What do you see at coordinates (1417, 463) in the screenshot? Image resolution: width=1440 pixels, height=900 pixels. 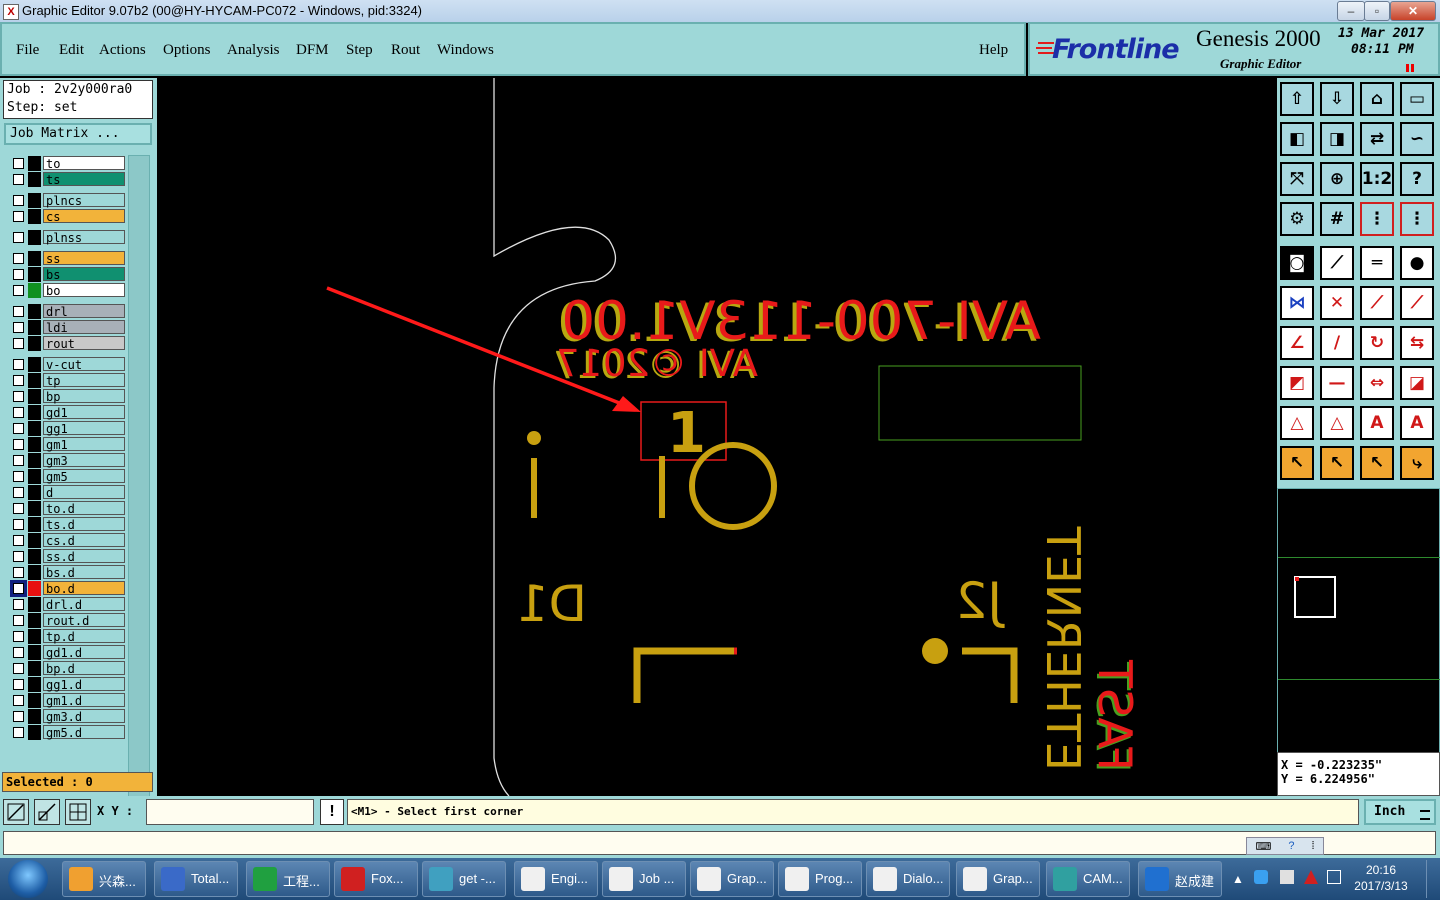 I see `route-tool-button: ⤷` at bounding box center [1417, 463].